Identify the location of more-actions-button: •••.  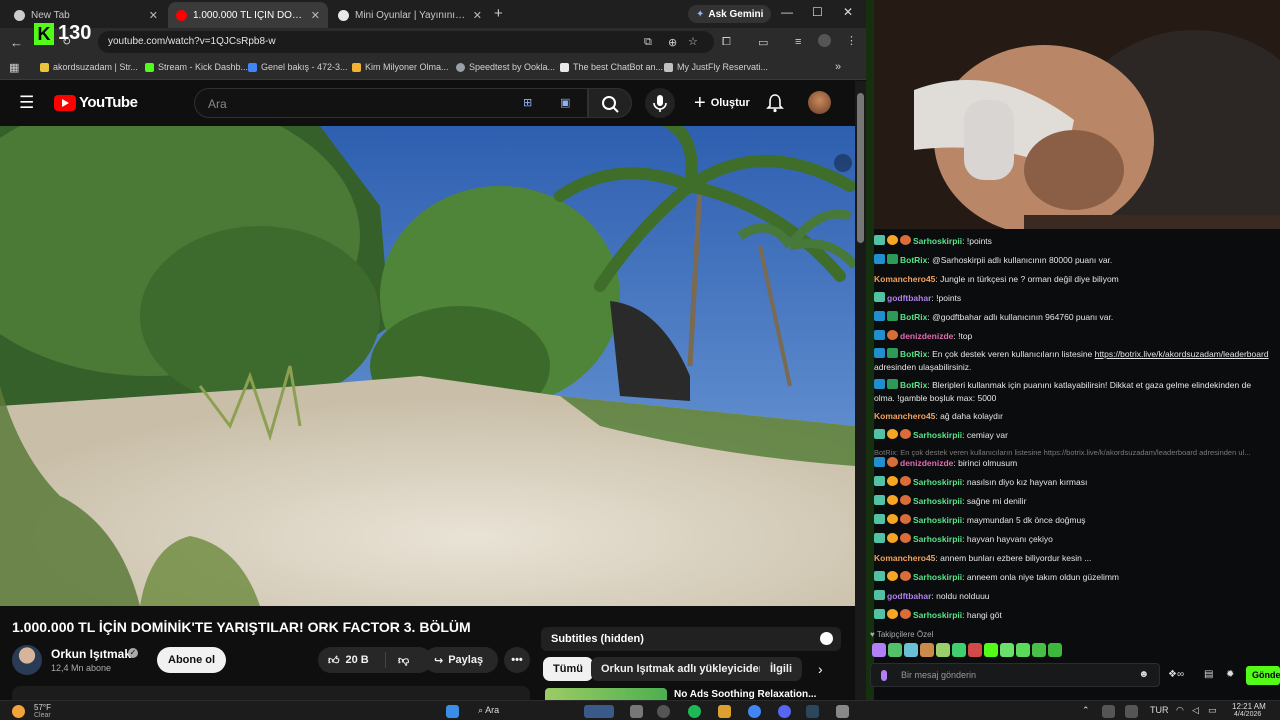
(517, 660).